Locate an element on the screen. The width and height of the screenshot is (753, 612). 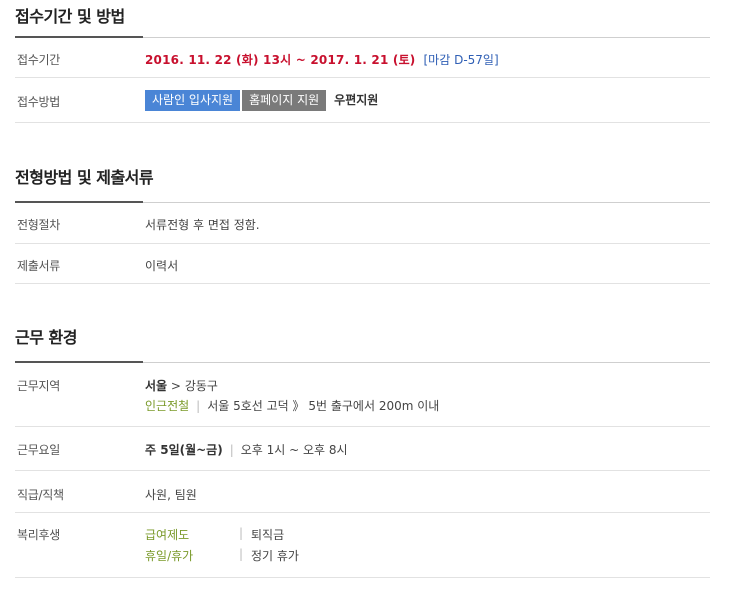
section-title-work-environment: 근무 환경 is located at coordinates (46, 337).